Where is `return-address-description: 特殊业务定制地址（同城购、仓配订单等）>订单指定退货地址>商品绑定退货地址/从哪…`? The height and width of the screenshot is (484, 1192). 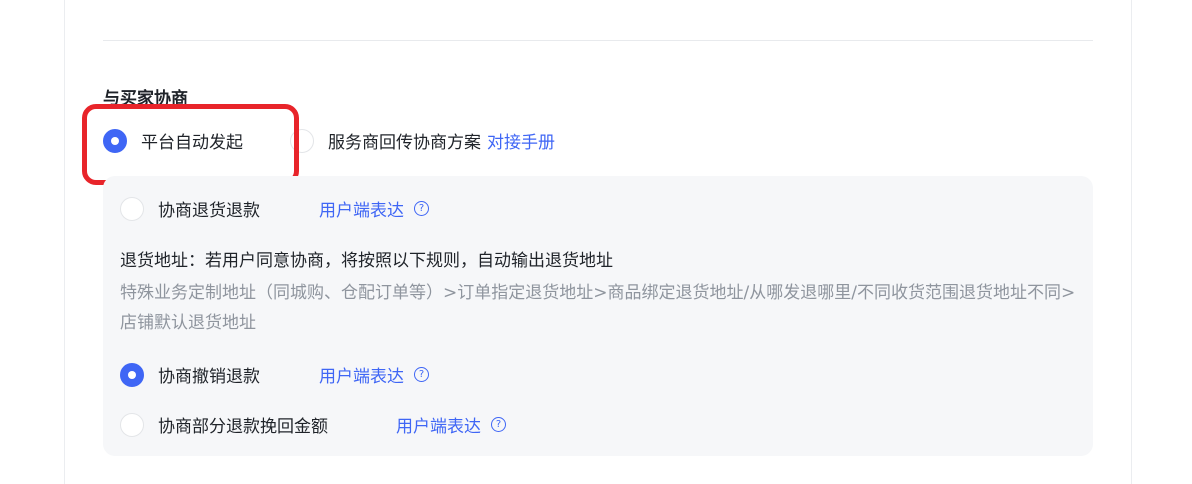
return-address-description: 特殊业务定制地址（同城购、仓配订单等）>订单指定退货地址>商品绑定退货地址/从哪… is located at coordinates (598, 308).